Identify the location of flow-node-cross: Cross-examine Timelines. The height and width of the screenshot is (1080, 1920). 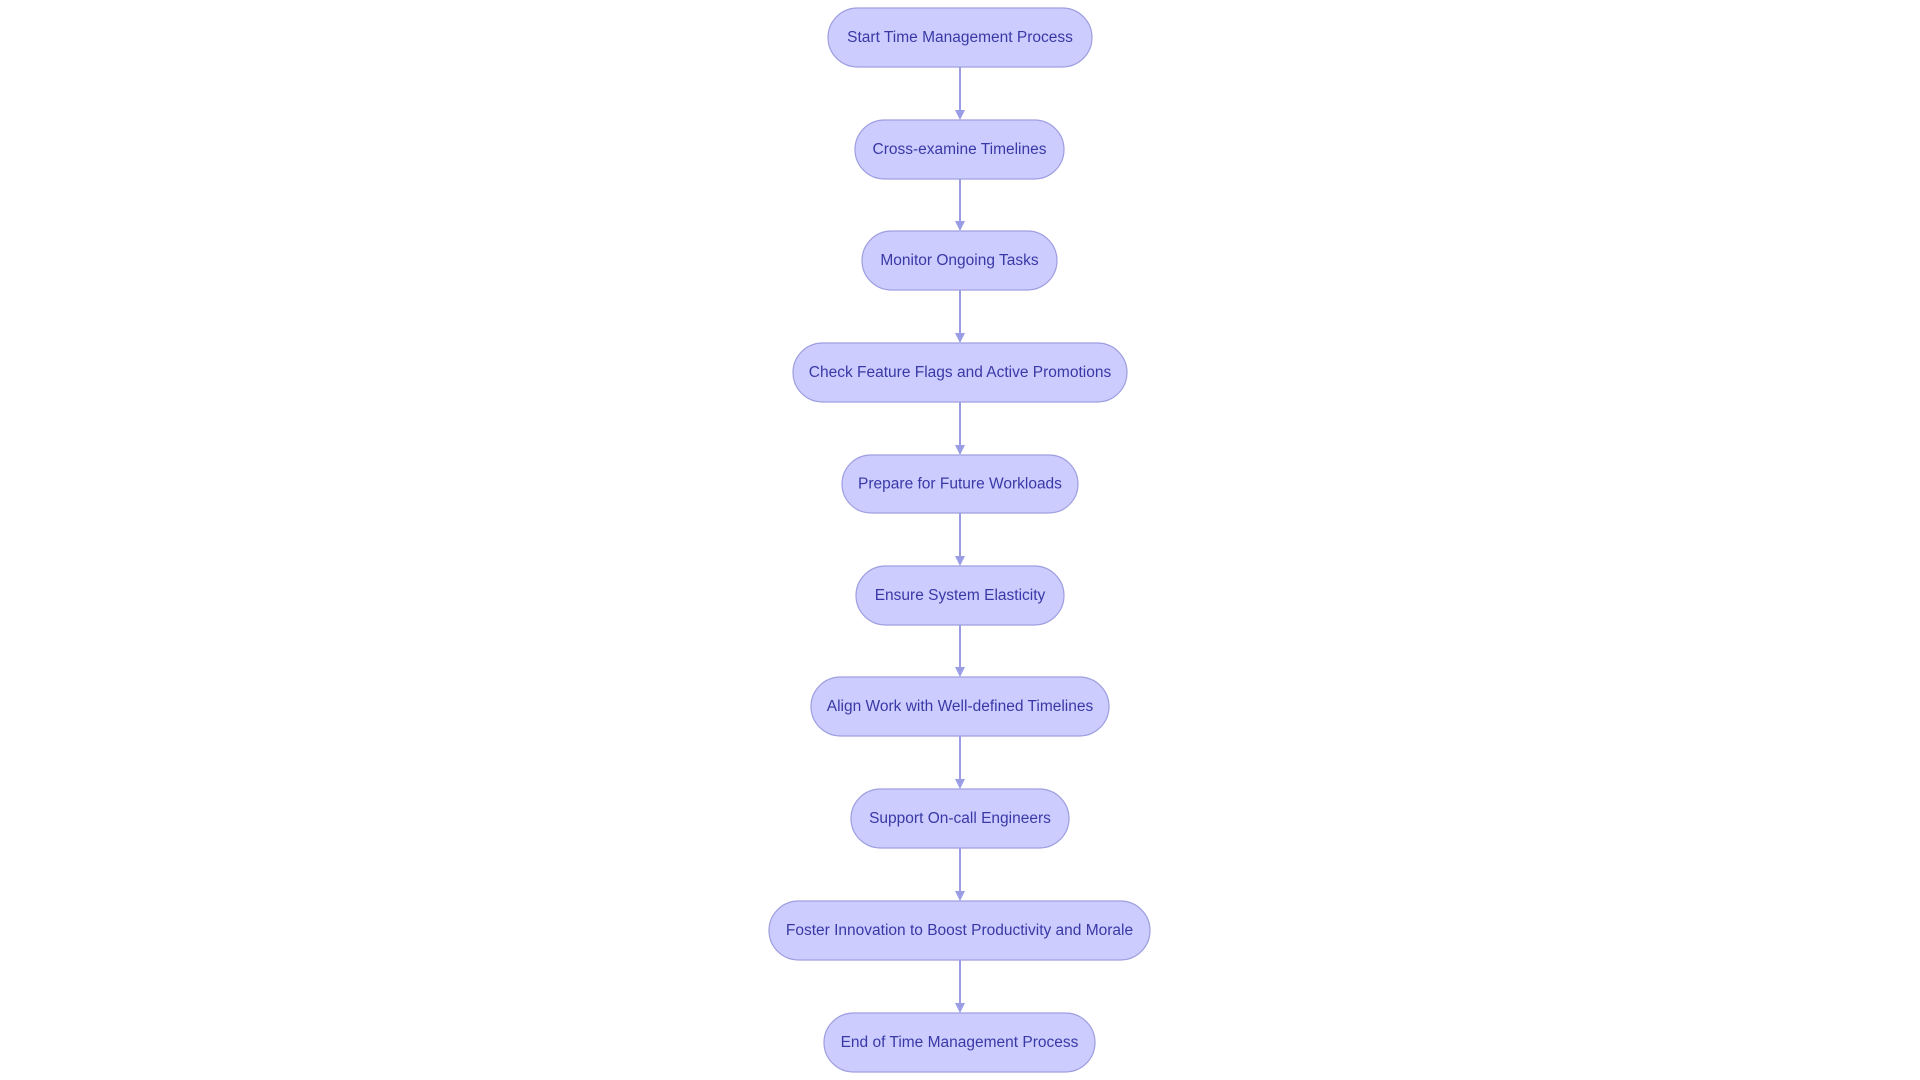
(959, 149).